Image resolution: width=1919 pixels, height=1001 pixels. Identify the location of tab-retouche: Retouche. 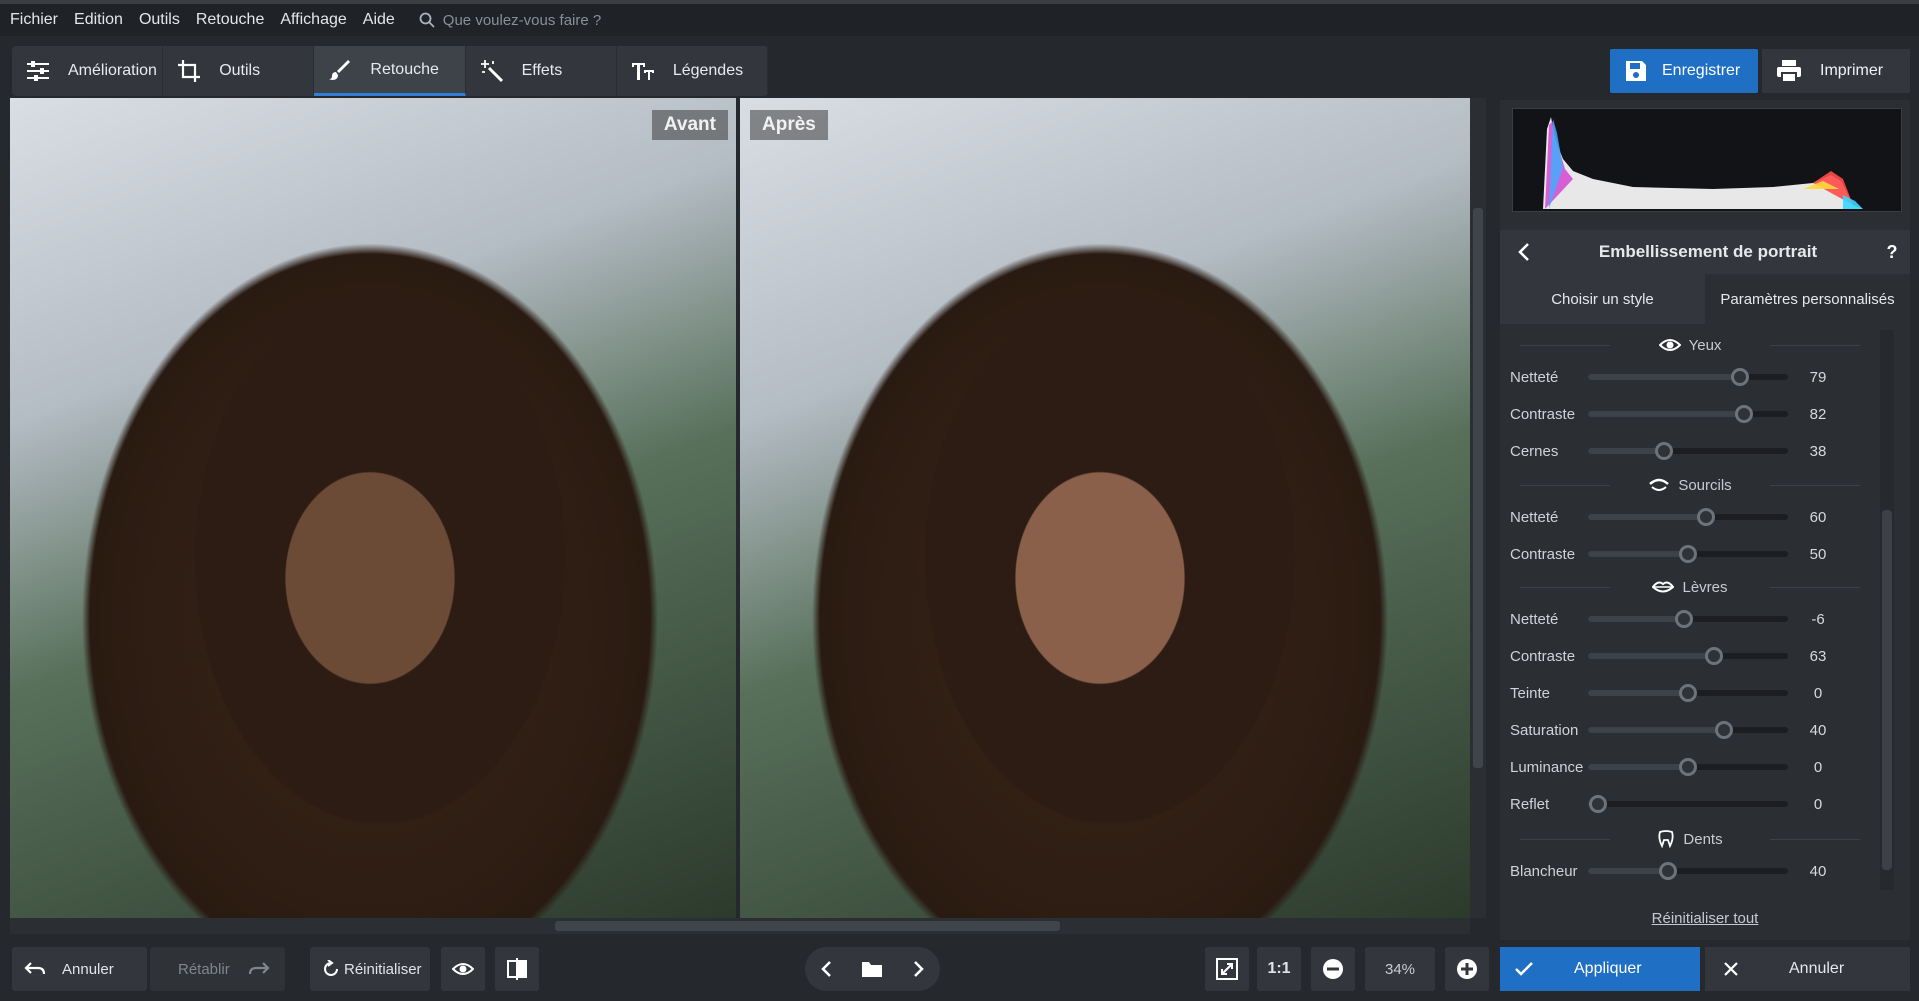
(390, 71).